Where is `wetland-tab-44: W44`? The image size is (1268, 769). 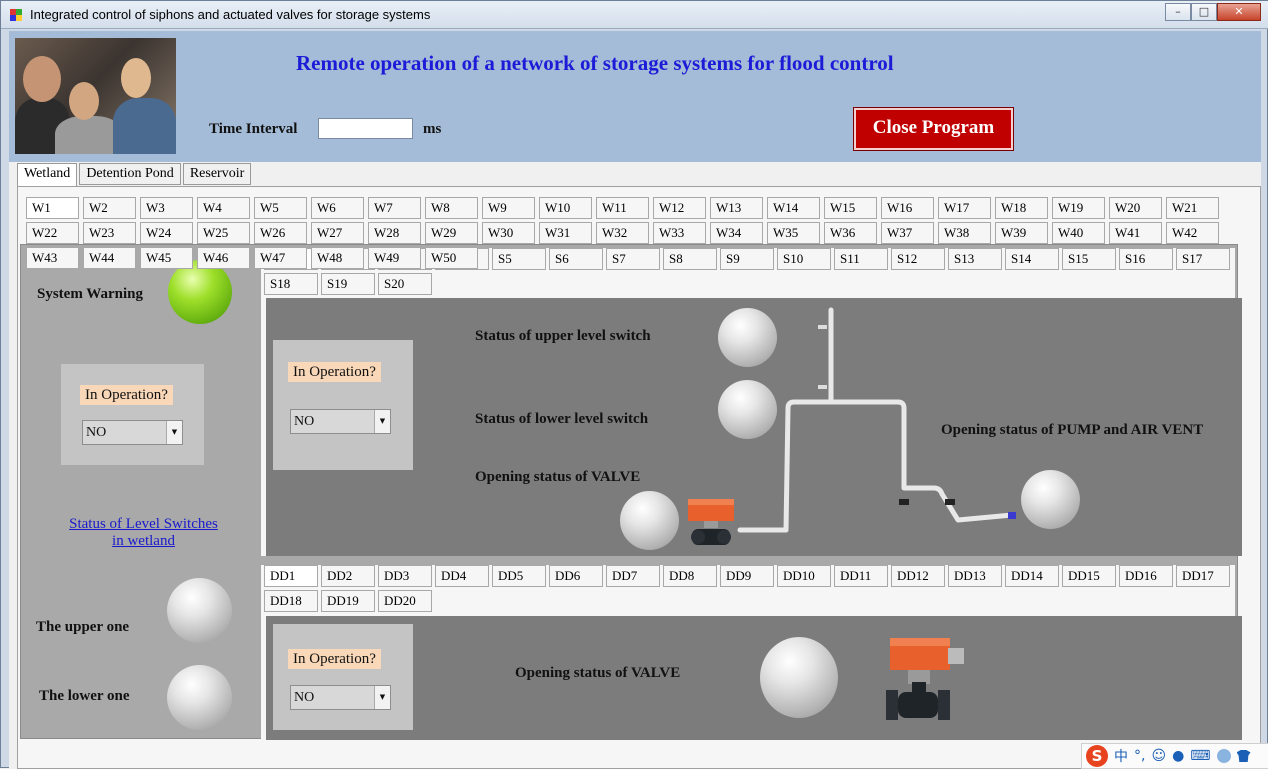 wetland-tab-44: W44 is located at coordinates (109, 258).